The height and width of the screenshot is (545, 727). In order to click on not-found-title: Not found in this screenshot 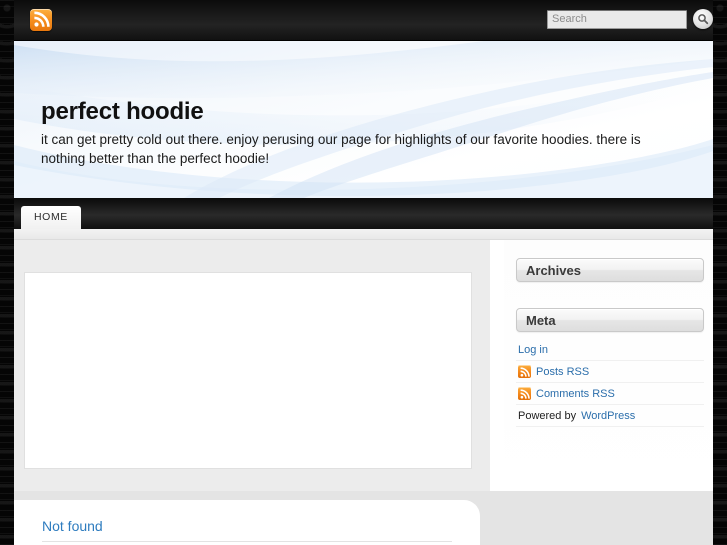, I will do `click(72, 526)`.